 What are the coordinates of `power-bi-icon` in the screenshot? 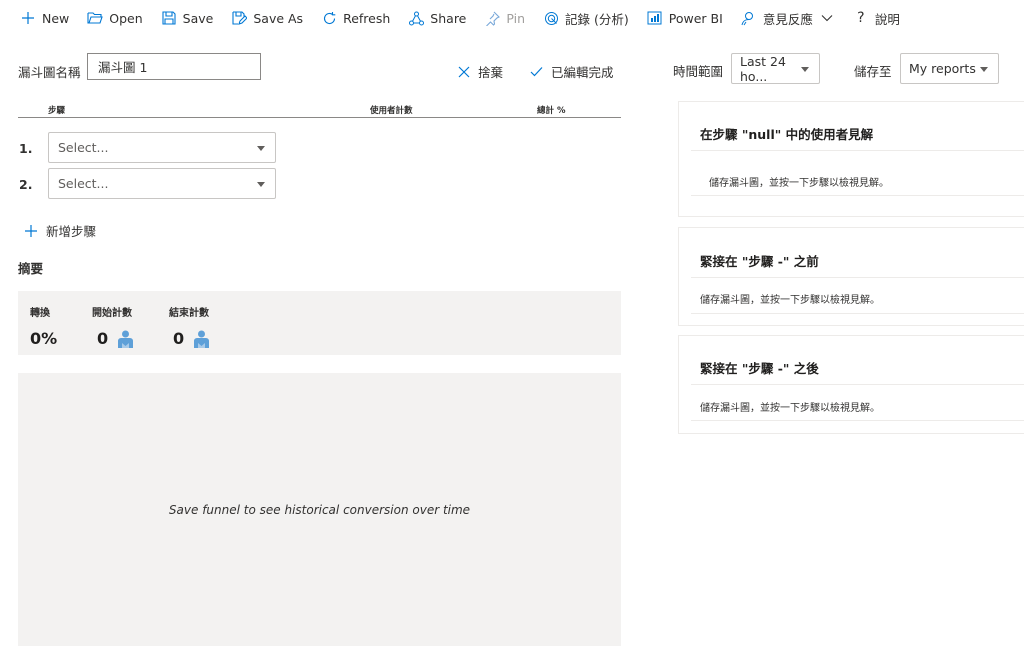 It's located at (655, 18).